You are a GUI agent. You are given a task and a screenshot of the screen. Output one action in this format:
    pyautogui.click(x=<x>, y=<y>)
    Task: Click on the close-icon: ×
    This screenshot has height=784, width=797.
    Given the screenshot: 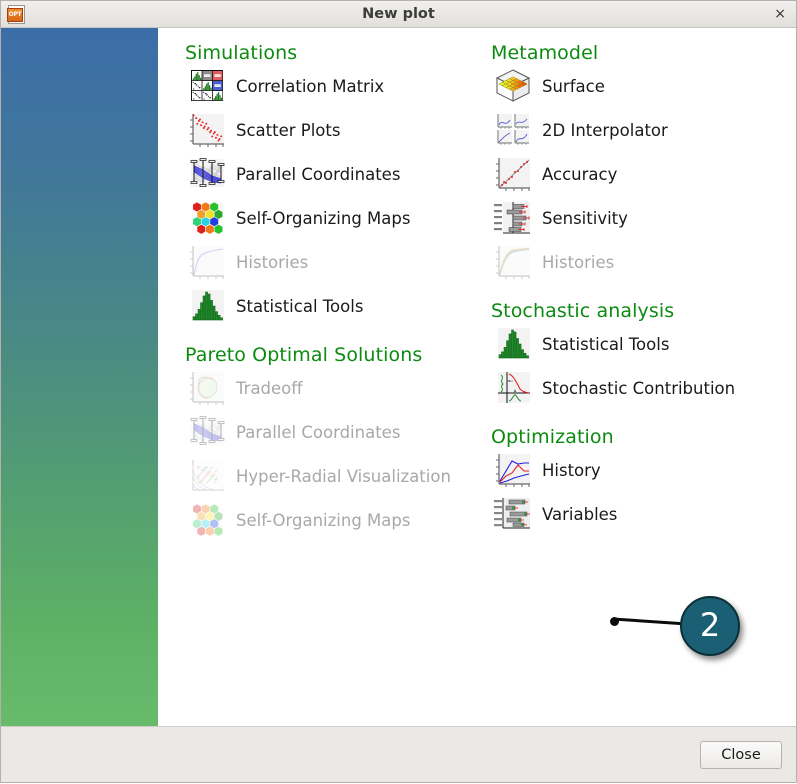 What is the action you would take?
    pyautogui.click(x=780, y=14)
    